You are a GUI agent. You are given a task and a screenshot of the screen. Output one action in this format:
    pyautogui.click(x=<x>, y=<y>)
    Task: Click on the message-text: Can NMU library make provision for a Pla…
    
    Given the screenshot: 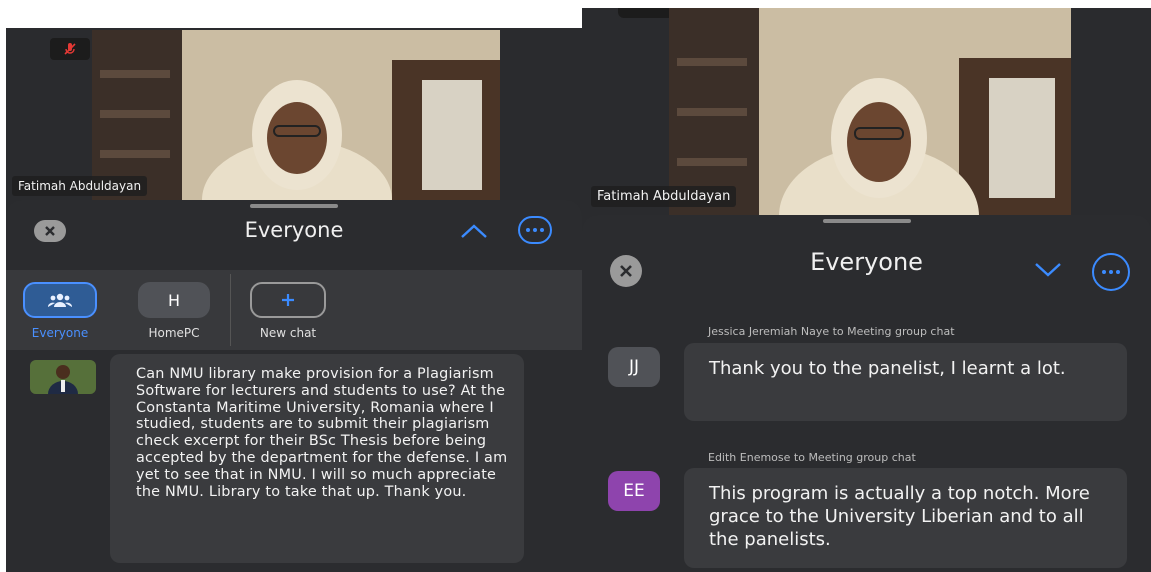 What is the action you would take?
    pyautogui.click(x=322, y=433)
    